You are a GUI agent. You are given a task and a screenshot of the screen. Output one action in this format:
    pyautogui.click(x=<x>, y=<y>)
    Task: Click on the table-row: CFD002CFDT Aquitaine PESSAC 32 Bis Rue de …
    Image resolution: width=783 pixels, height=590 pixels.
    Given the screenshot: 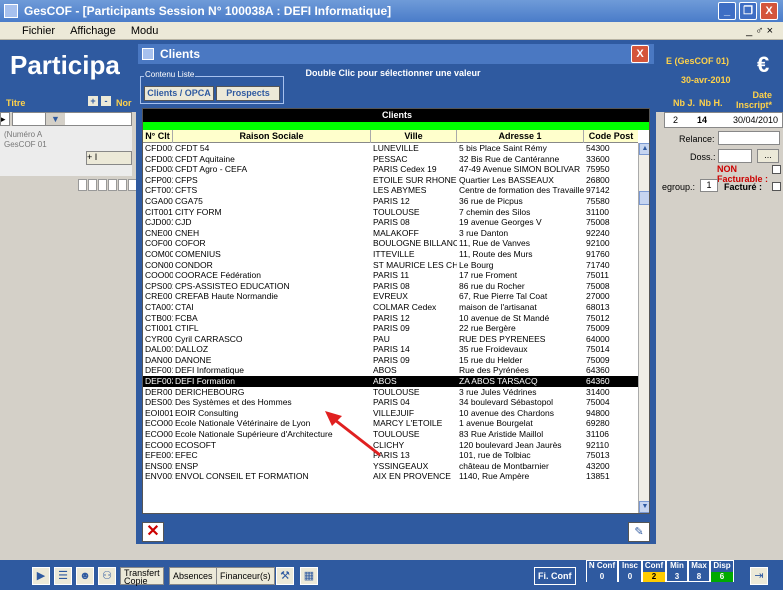 What is the action you would take?
    pyautogui.click(x=390, y=159)
    